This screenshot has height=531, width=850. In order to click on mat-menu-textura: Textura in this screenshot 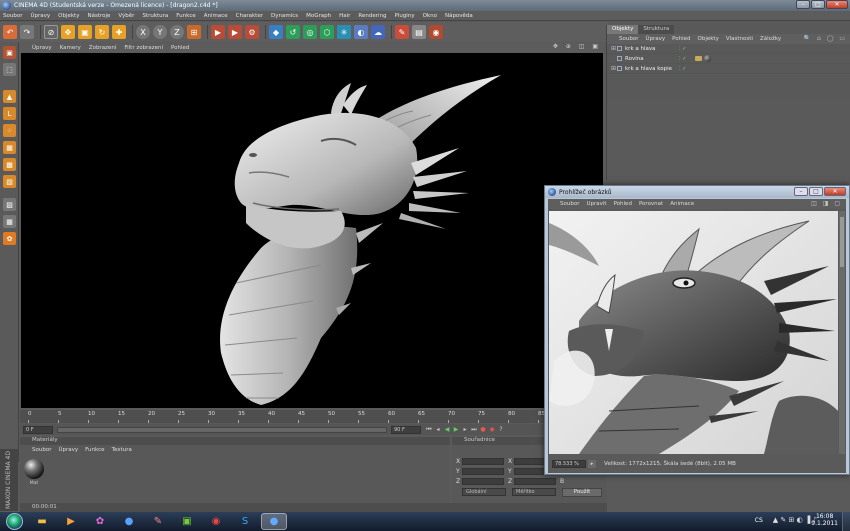, I will do `click(122, 450)`.